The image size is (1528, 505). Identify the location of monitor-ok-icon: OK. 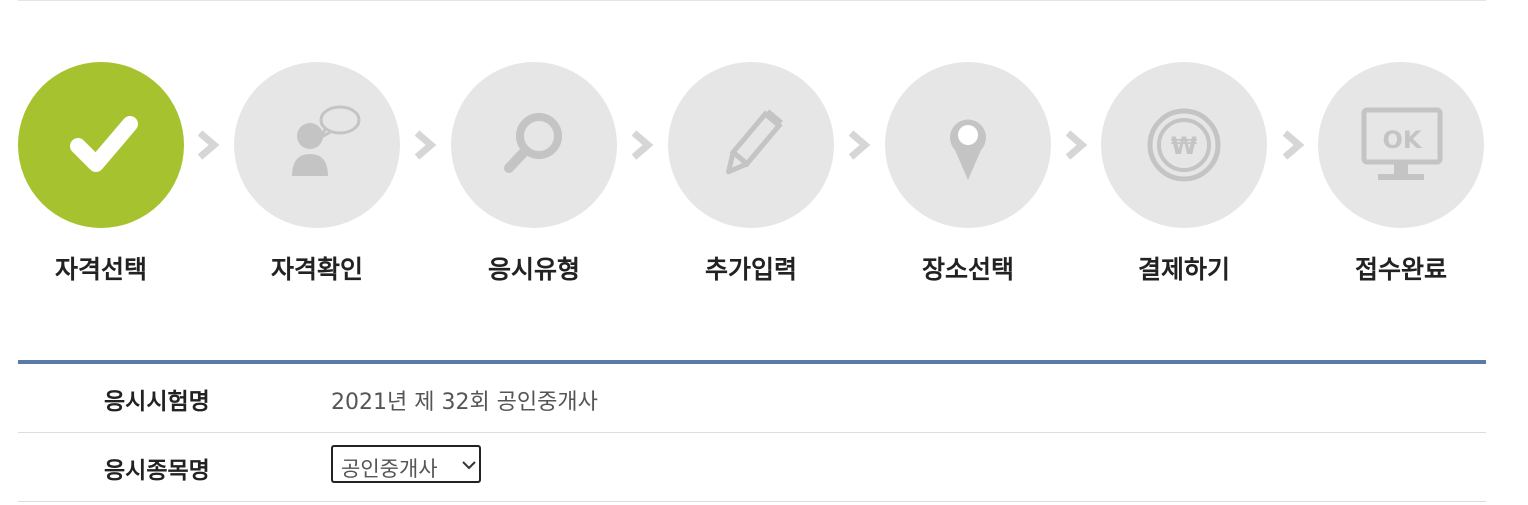
(1402, 143).